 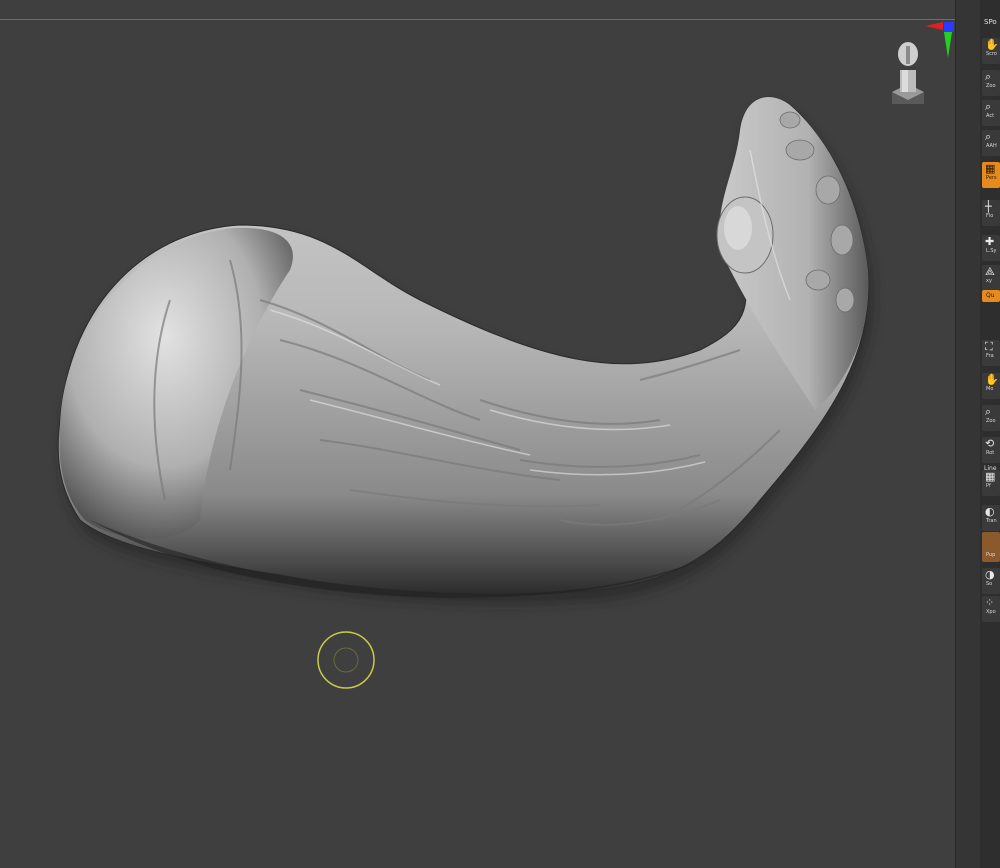 What do you see at coordinates (990, 116) in the screenshot?
I see `tool-label: Act` at bounding box center [990, 116].